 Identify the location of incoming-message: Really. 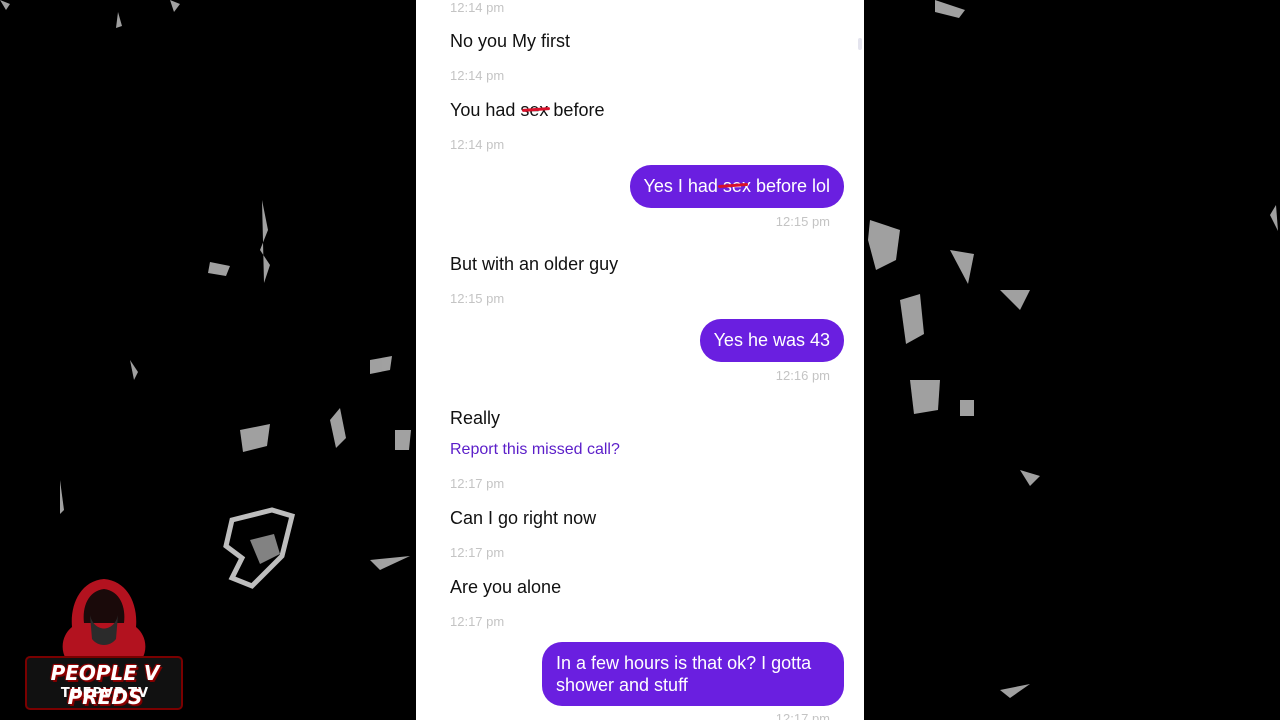
(475, 418).